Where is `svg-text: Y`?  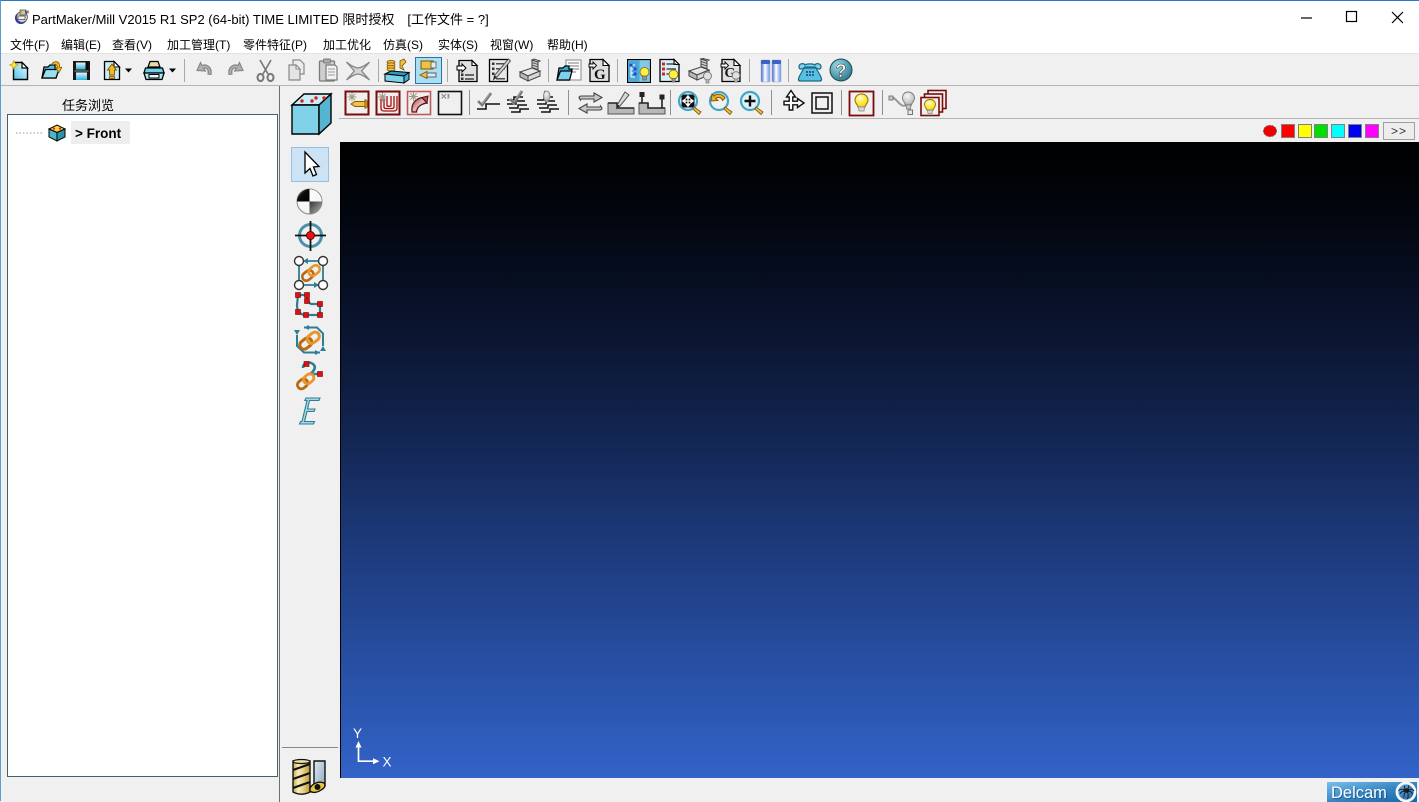
svg-text: Y is located at coordinates (357, 733).